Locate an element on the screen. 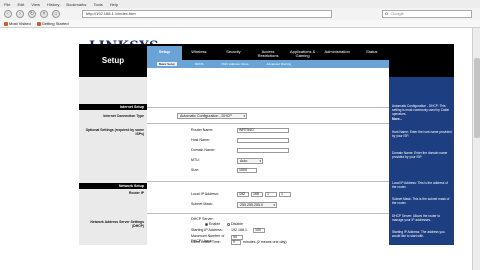  dhcp-disable-option: Disable is located at coordinates (235, 224).